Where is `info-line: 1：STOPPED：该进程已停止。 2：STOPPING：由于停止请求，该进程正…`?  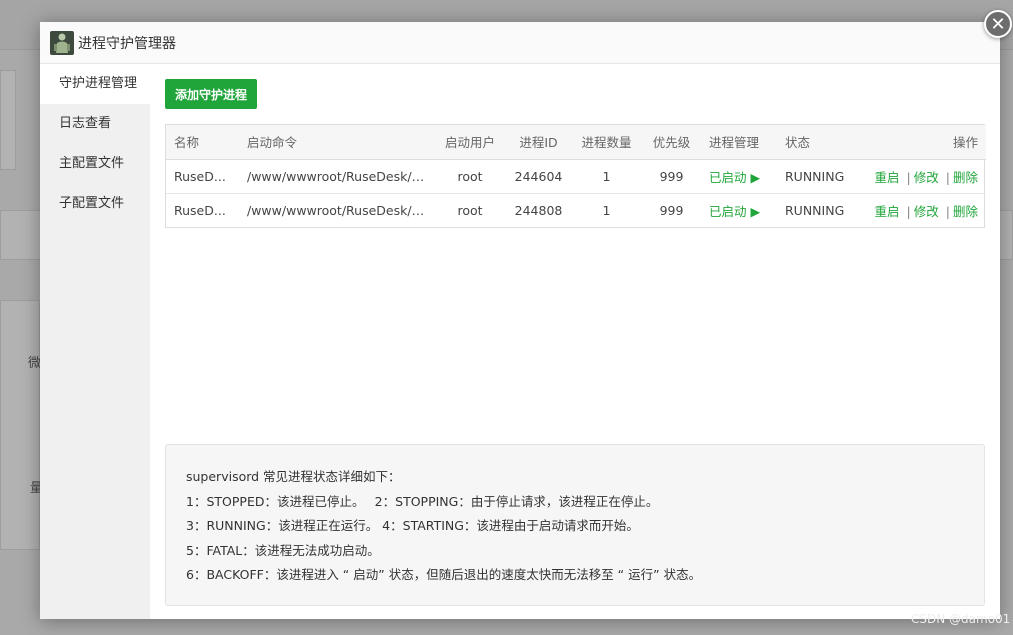
info-line: 1：STOPPED：该进程已停止。 2：STOPPING：由于停止请求，该进程正… is located at coordinates (422, 501).